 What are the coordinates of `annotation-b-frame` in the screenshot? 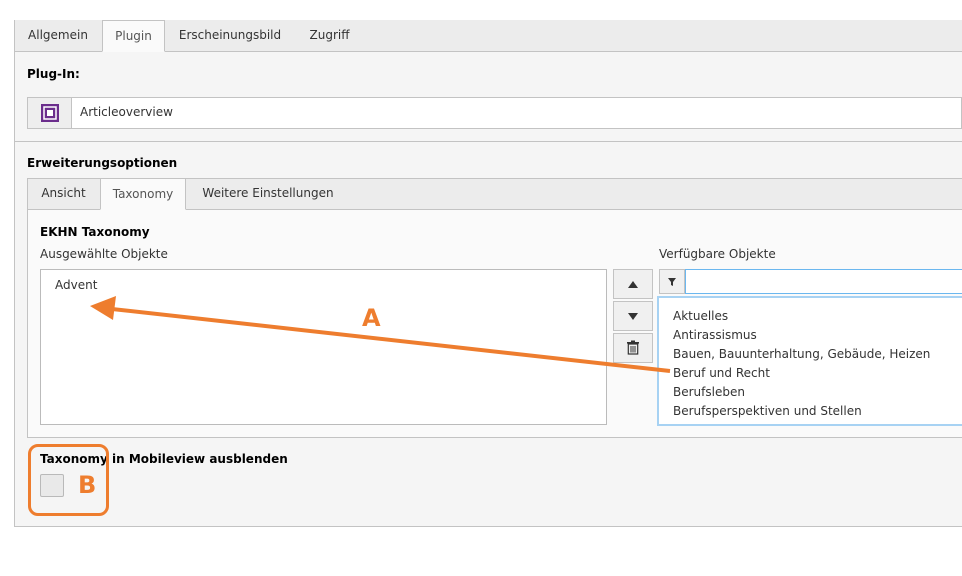 It's located at (68, 480).